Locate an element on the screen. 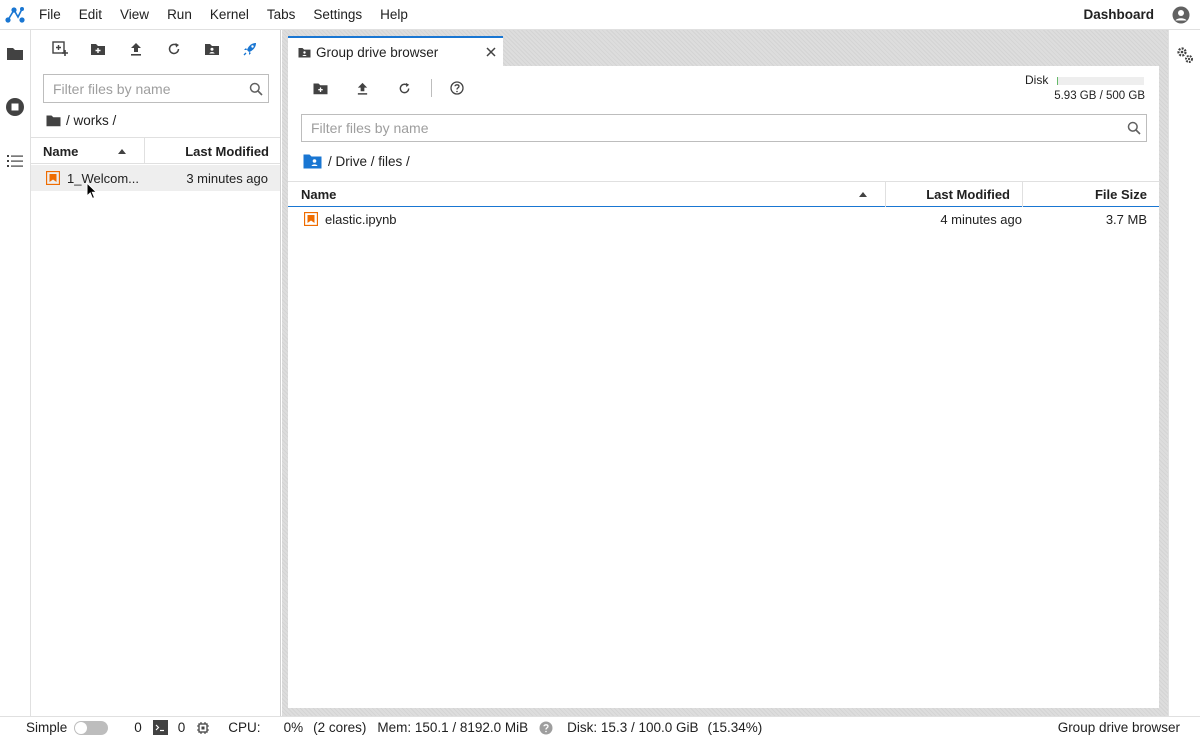  left-filter-box is located at coordinates (156, 88).